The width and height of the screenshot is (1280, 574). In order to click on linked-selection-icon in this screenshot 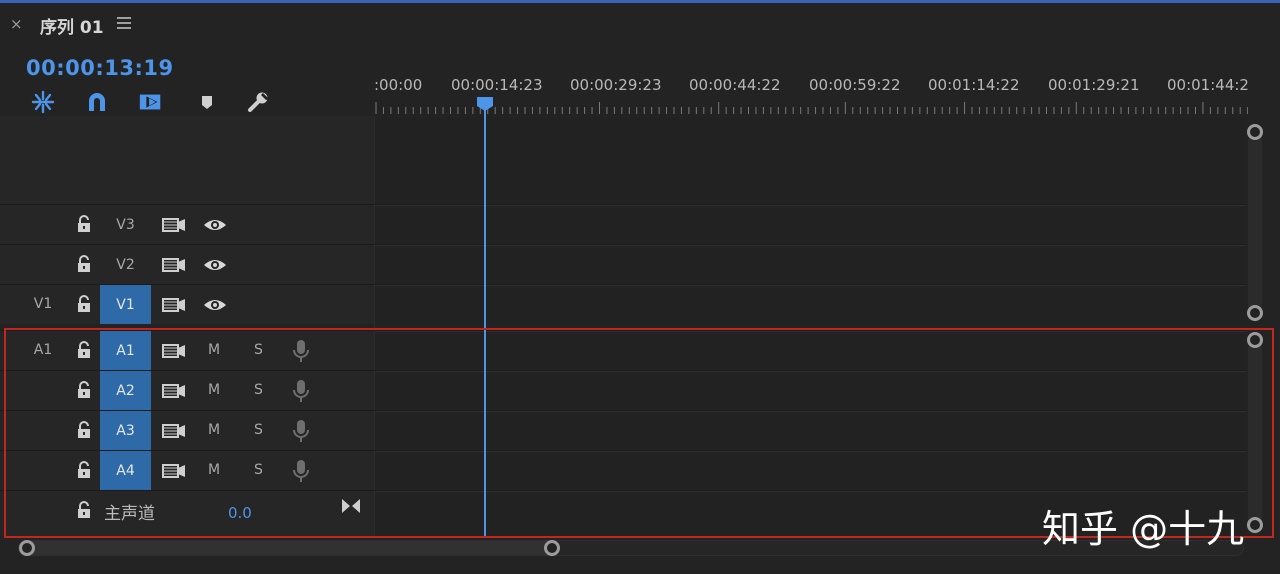, I will do `click(151, 102)`.